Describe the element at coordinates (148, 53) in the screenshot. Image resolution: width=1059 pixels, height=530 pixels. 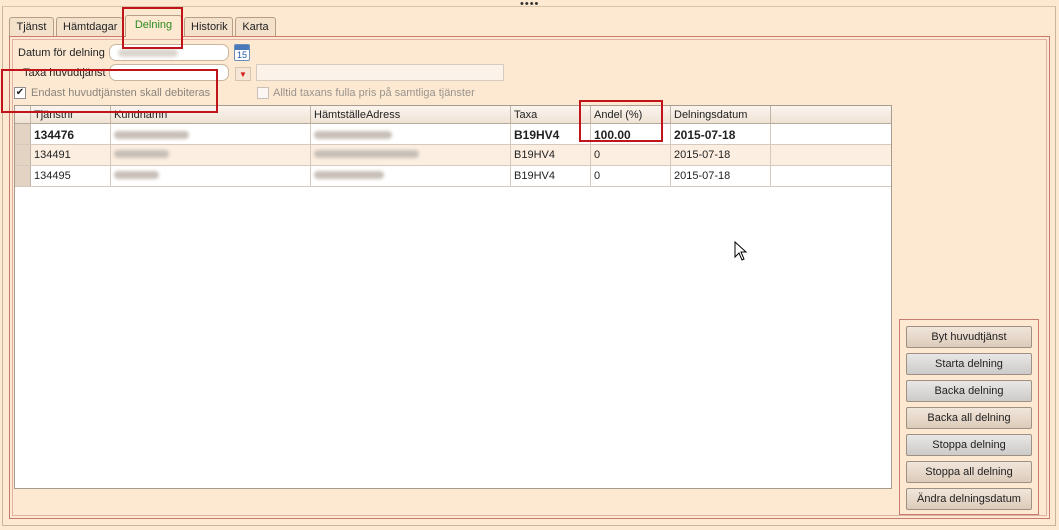
I see `datum-value-redacted` at that location.